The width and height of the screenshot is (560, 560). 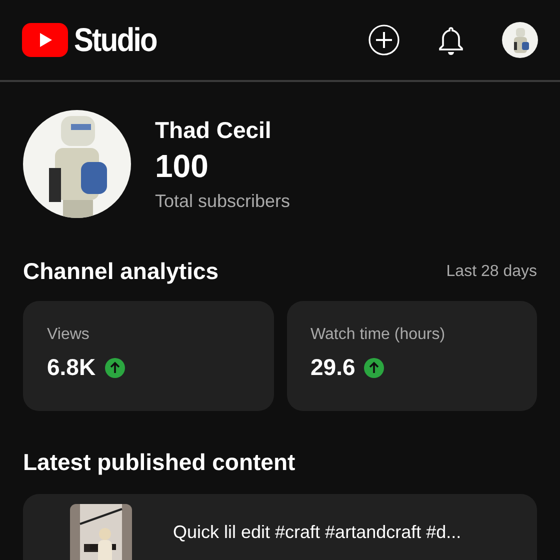 What do you see at coordinates (68, 335) in the screenshot?
I see `metric-label: Views` at bounding box center [68, 335].